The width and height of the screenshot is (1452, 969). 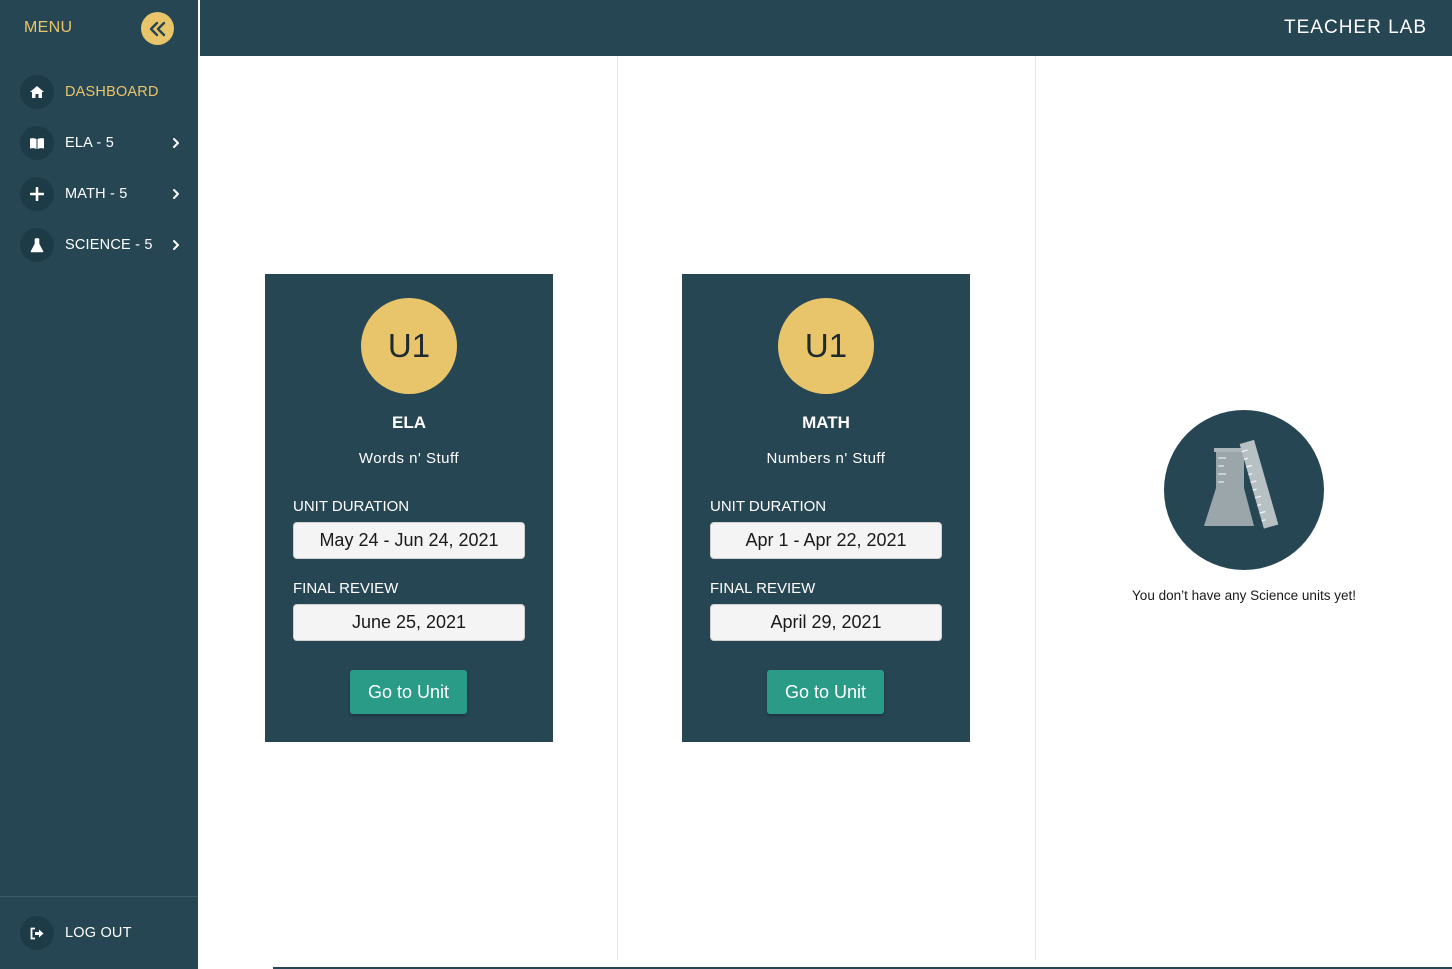 I want to click on sidebar-item-label: SCIENCE - 5, so click(x=109, y=245).